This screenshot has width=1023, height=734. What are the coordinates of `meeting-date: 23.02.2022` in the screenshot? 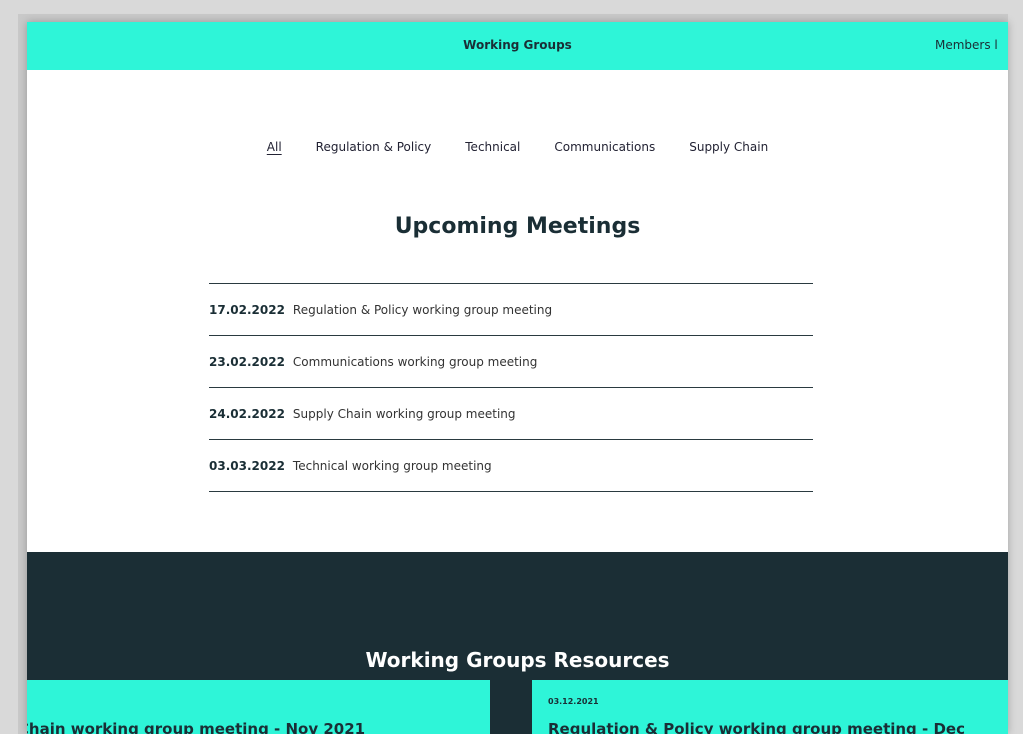 It's located at (247, 361).